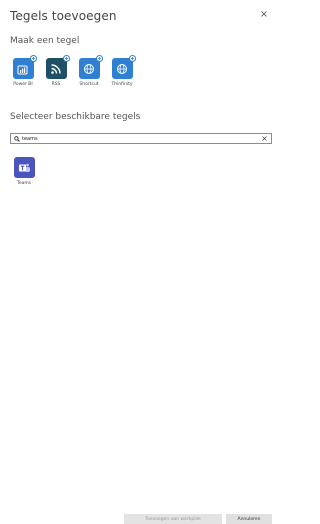  What do you see at coordinates (57, 67) in the screenshot?
I see `rss-icon` at bounding box center [57, 67].